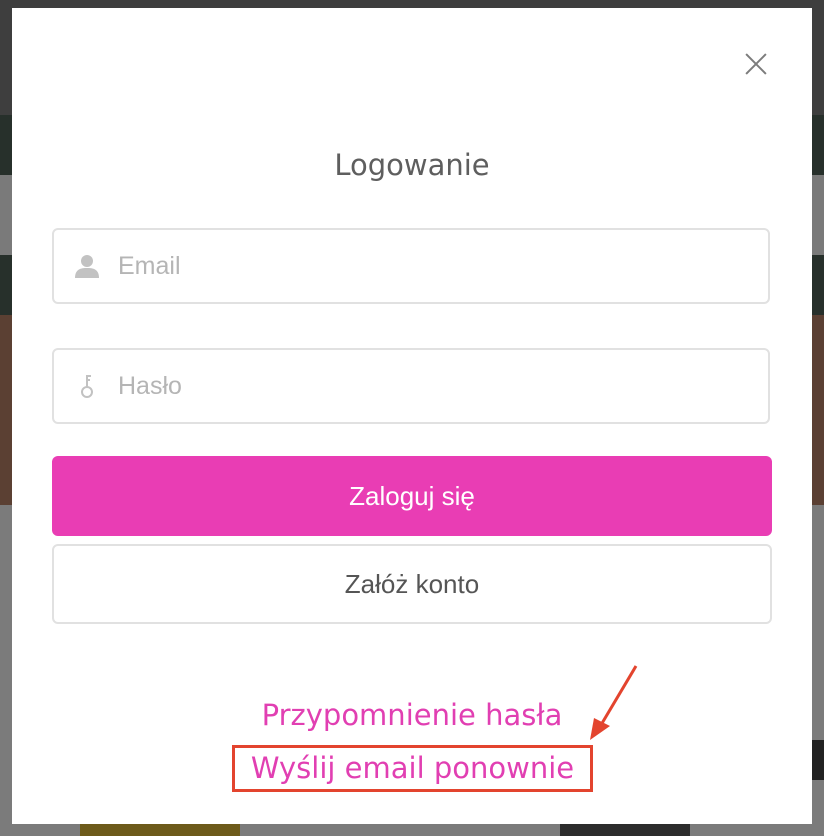 The image size is (824, 836). Describe the element at coordinates (412, 165) in the screenshot. I see `modal-title: Logowanie` at that location.